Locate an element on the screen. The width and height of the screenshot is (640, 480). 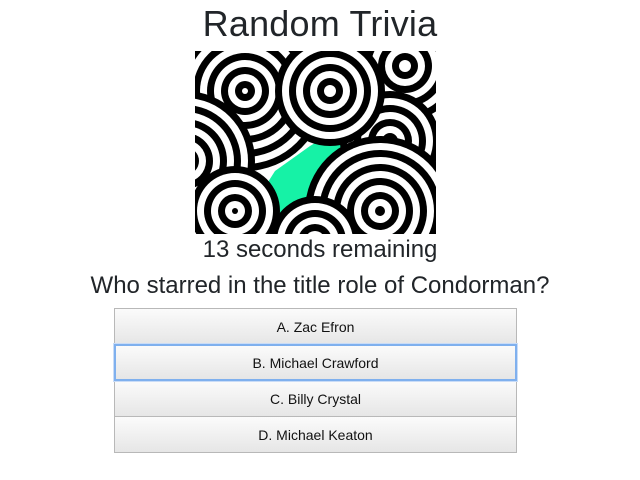
concentric-circles-pattern is located at coordinates (315, 142).